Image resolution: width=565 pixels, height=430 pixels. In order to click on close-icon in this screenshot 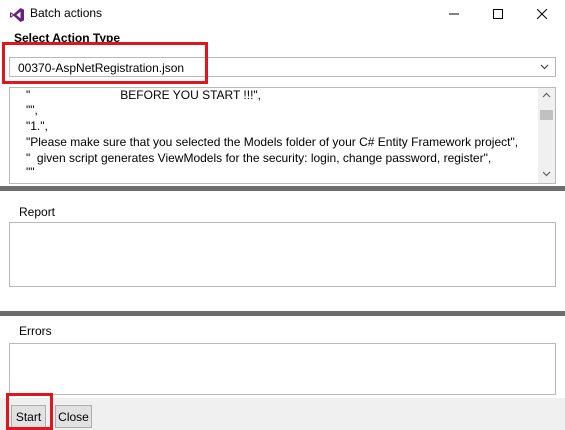, I will do `click(542, 14)`.